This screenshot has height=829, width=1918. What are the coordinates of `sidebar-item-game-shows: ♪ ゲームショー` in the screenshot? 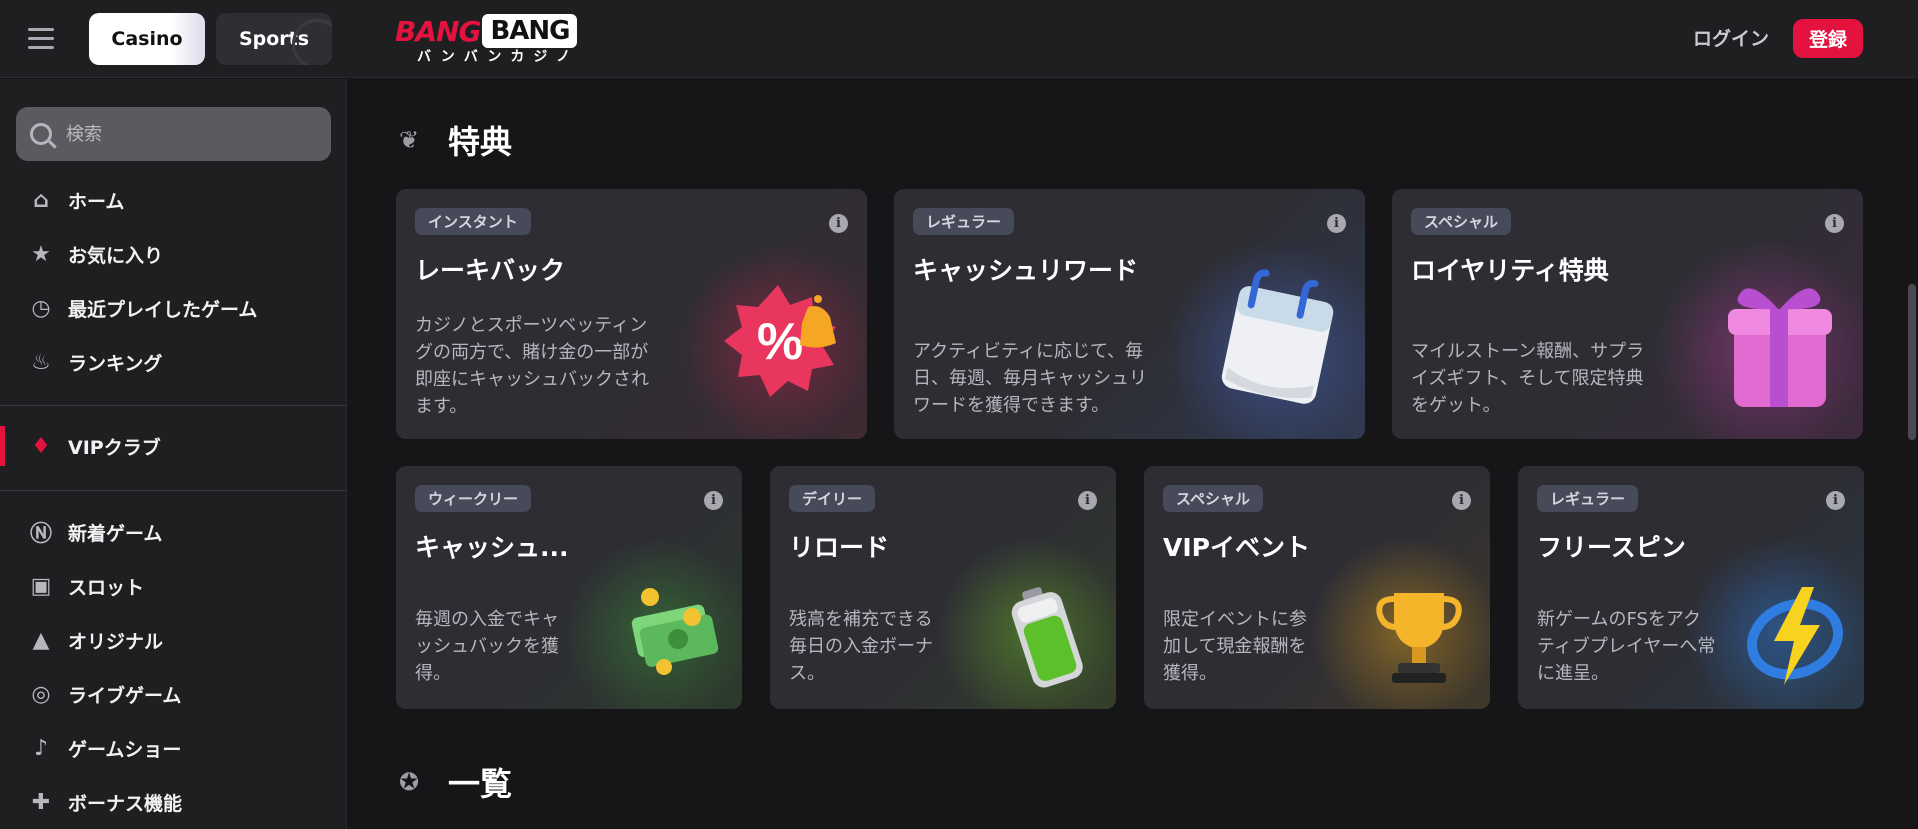 It's located at (173, 748).